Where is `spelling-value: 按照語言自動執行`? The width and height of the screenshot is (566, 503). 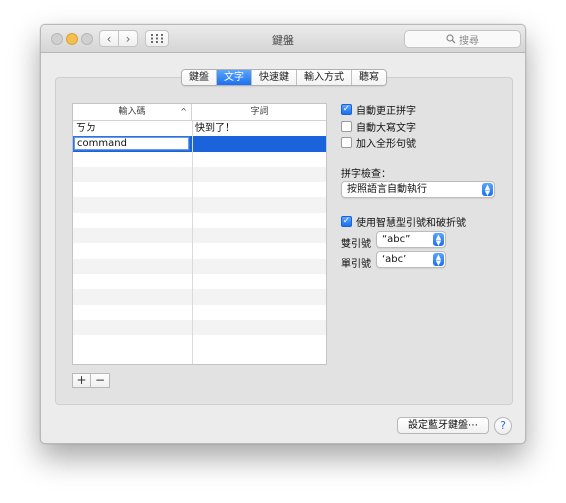 spelling-value: 按照語言自動執行 is located at coordinates (387, 189).